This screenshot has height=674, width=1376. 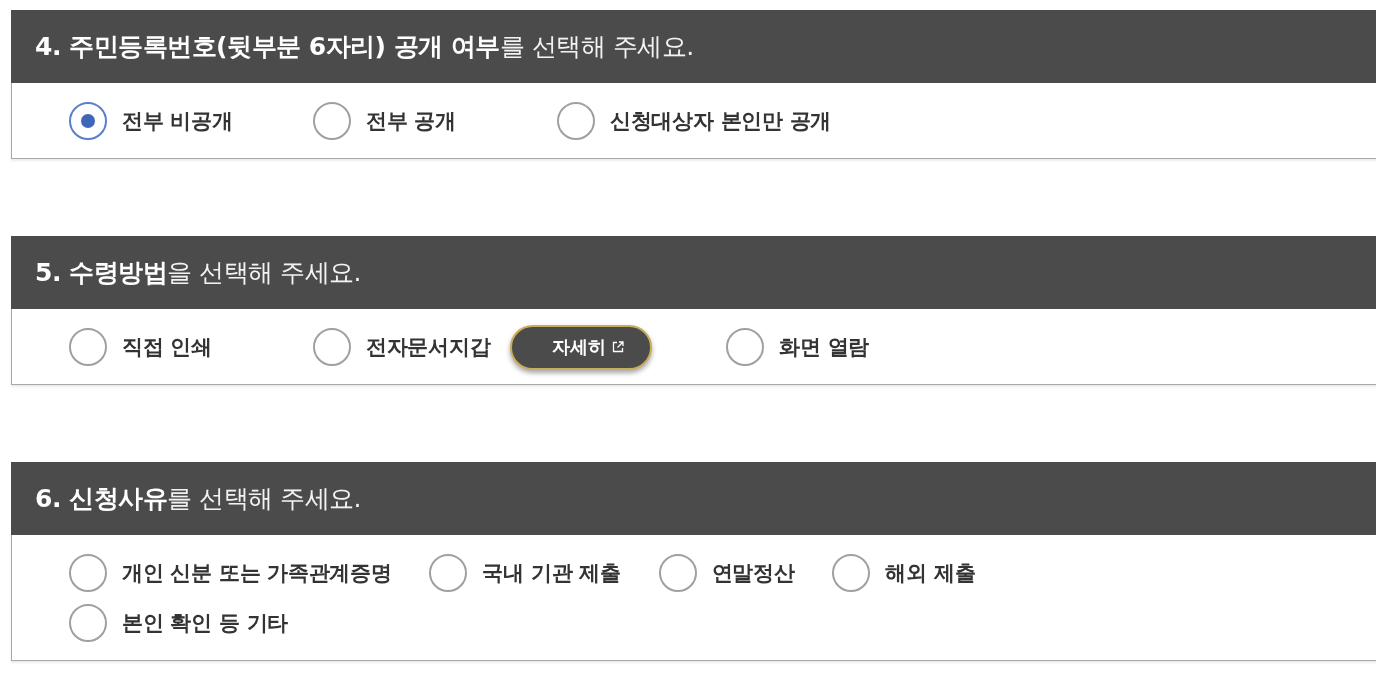 What do you see at coordinates (205, 623) in the screenshot?
I see `option-label: 본인 확인 등 기타` at bounding box center [205, 623].